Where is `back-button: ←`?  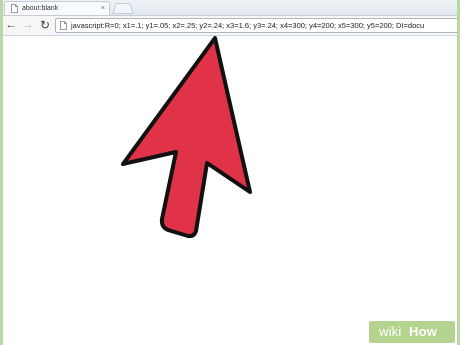 back-button: ← is located at coordinates (11, 25).